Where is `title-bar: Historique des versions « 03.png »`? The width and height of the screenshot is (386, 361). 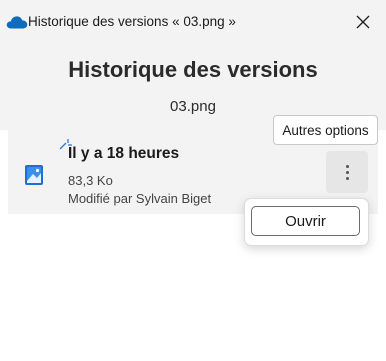
title-bar: Historique des versions « 03.png » is located at coordinates (193, 22).